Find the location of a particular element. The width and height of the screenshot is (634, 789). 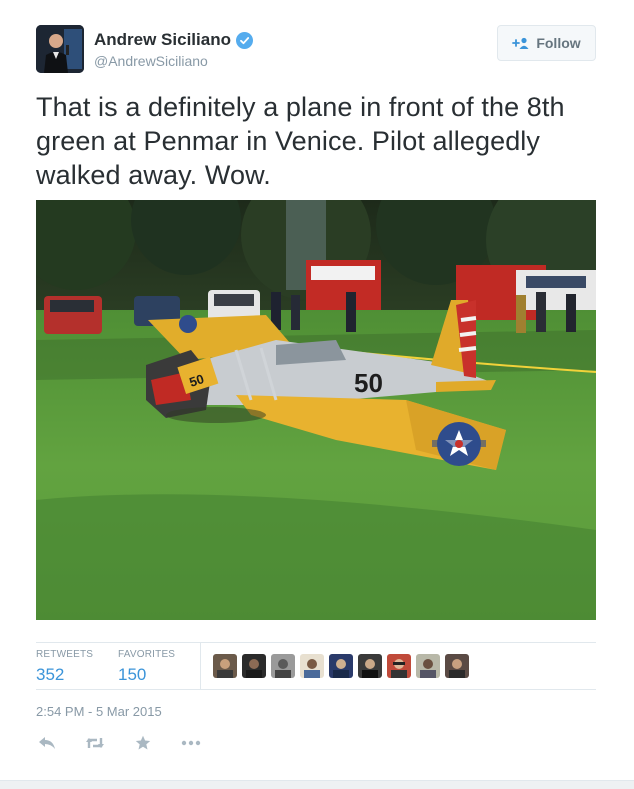

verified-badge-icon is located at coordinates (244, 40).